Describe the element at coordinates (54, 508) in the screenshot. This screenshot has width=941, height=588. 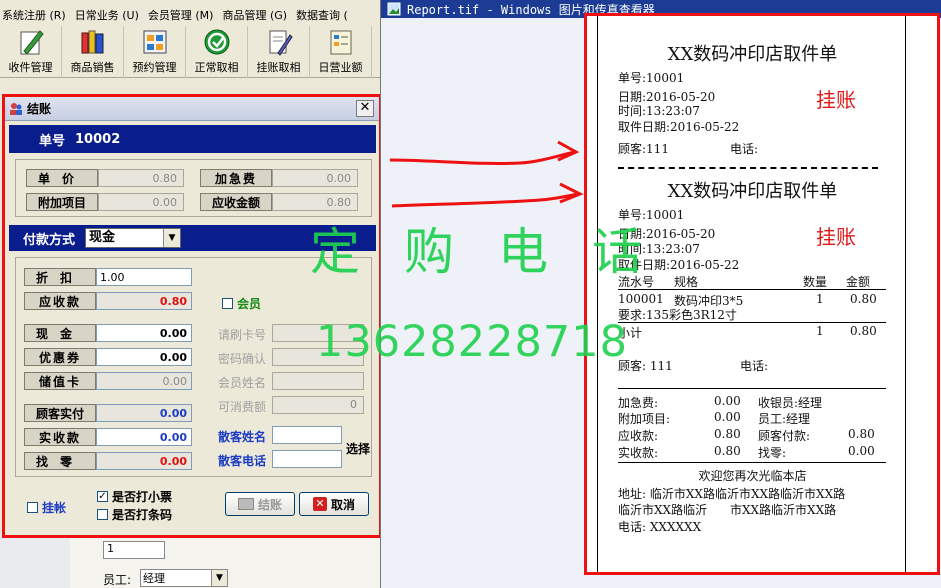
I see `credit-checkbox-label: 挂帐` at that location.